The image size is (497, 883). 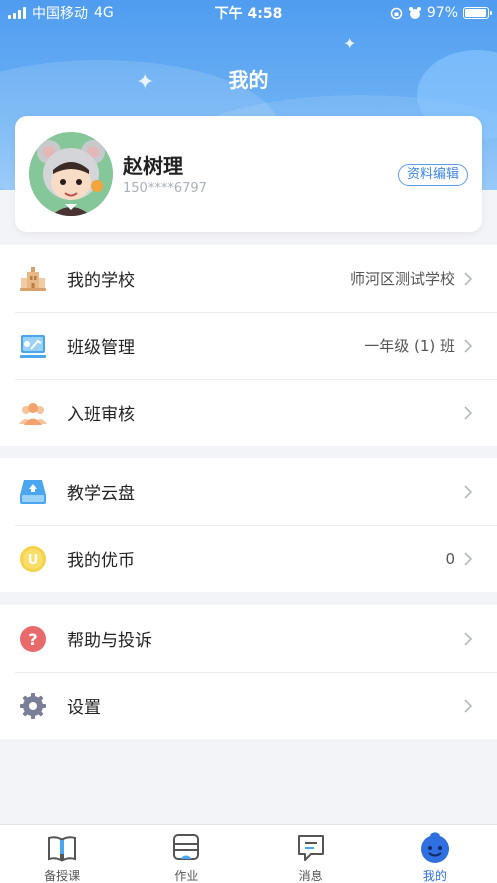 I want to click on tab-label: 消息, so click(x=310, y=876).